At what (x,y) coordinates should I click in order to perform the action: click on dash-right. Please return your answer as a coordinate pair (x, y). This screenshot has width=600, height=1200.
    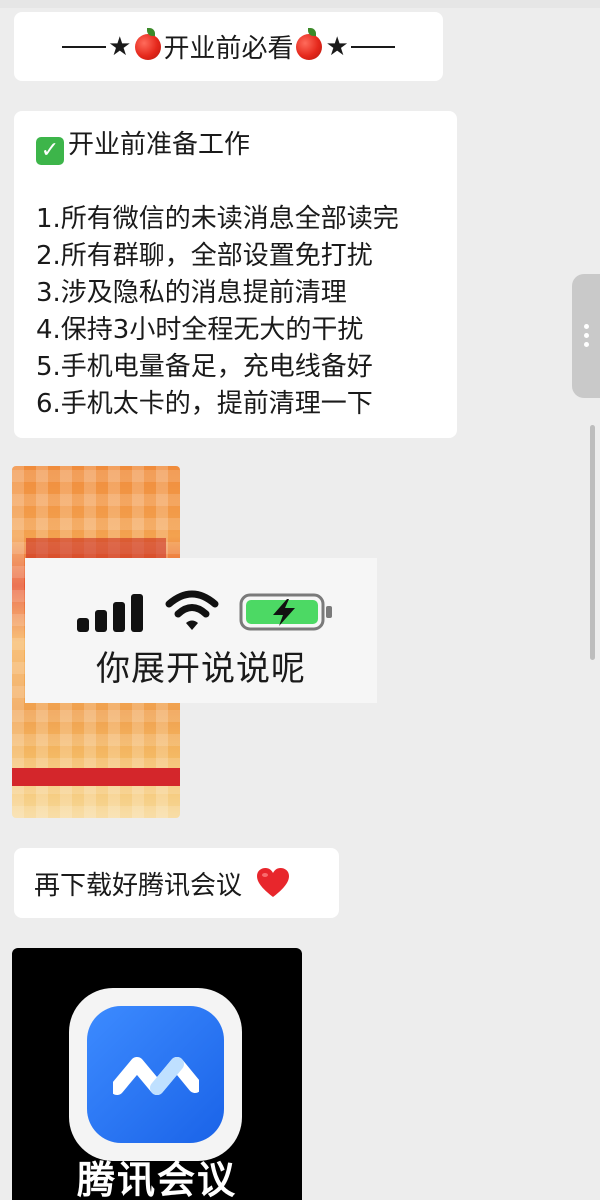
    Looking at the image, I should click on (372, 46).